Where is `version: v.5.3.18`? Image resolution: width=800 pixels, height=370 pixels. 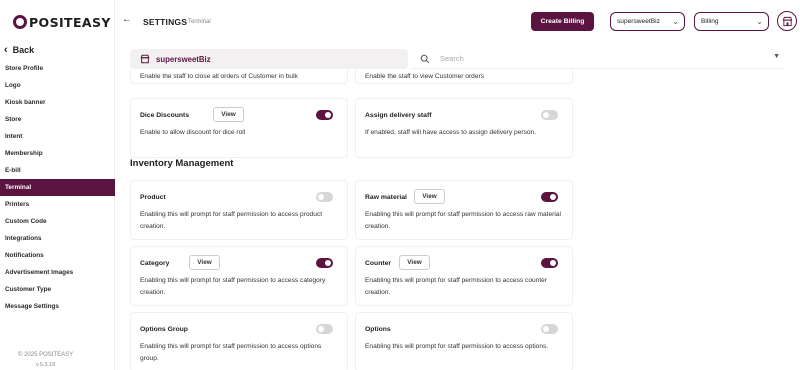
version: v.5.3.18 is located at coordinates (46, 365).